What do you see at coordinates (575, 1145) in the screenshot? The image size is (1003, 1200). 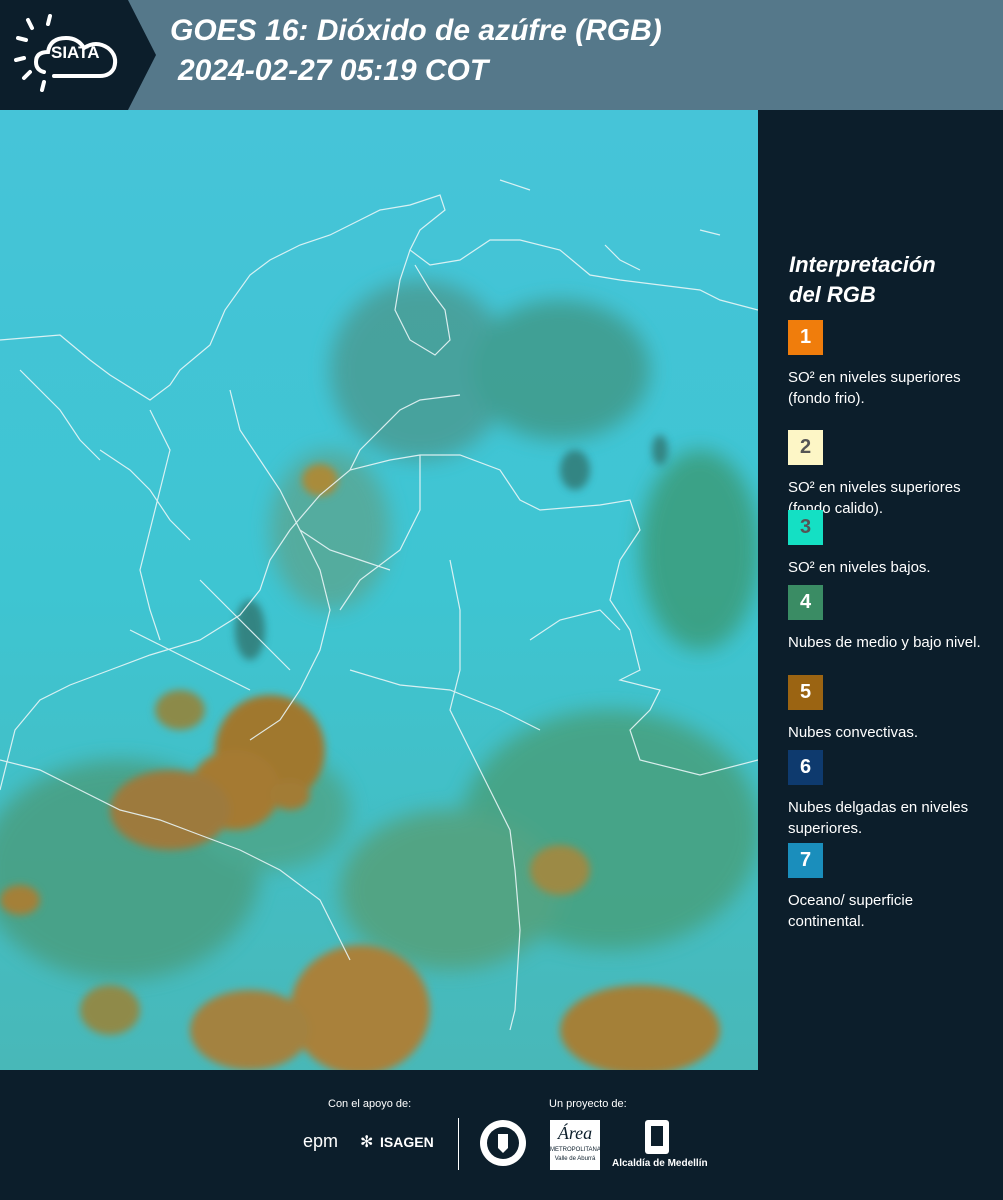 I see `area-metropolitana-logo: Área METROPOLITANA Valle de Aburrá` at bounding box center [575, 1145].